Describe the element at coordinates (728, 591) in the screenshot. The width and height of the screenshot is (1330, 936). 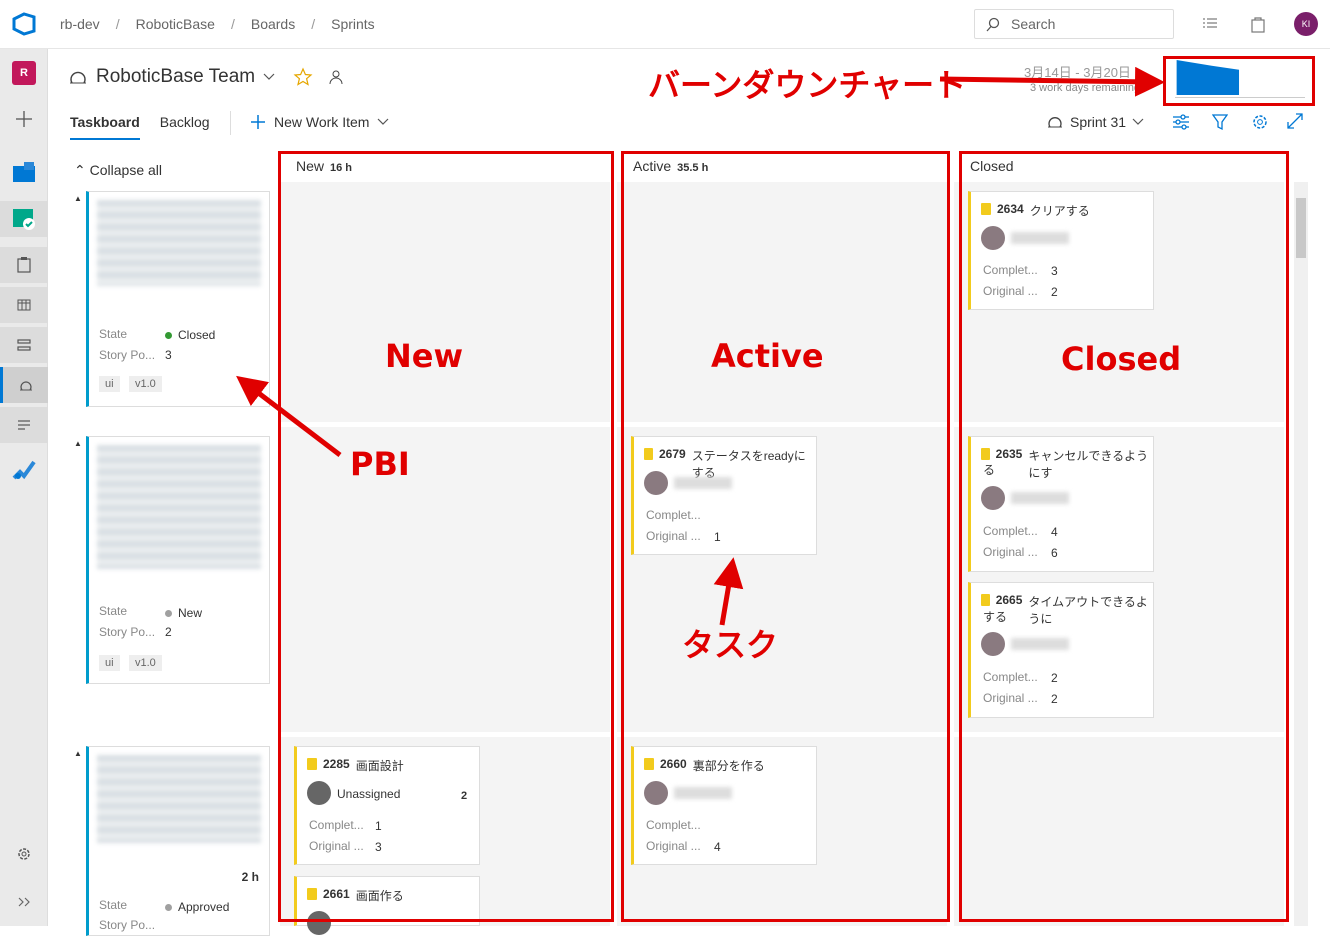
I see `arrow-task` at that location.